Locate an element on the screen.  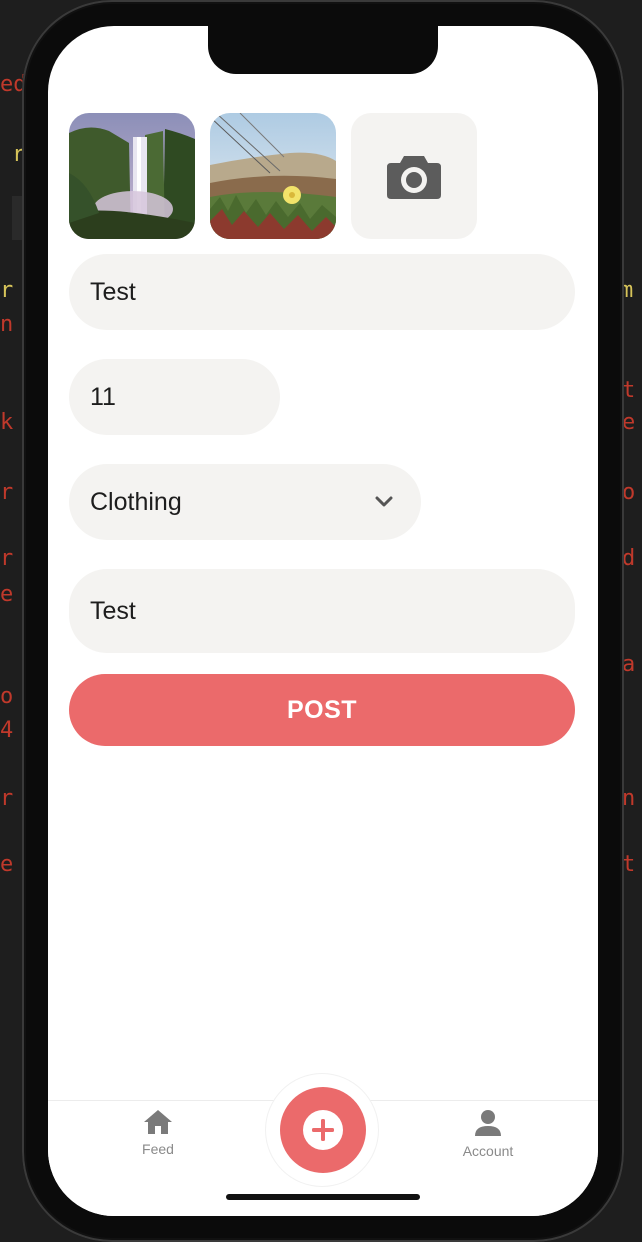
code-fragment: k is located at coordinates (7, 422).